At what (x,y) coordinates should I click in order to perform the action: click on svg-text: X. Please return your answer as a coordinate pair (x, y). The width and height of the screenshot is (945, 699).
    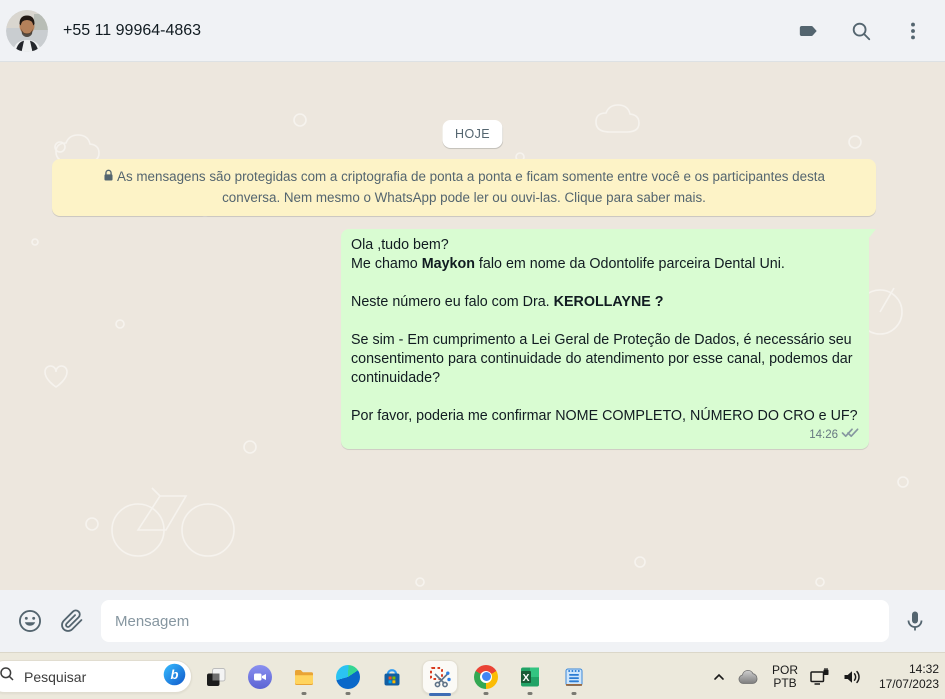
    Looking at the image, I should click on (525, 677).